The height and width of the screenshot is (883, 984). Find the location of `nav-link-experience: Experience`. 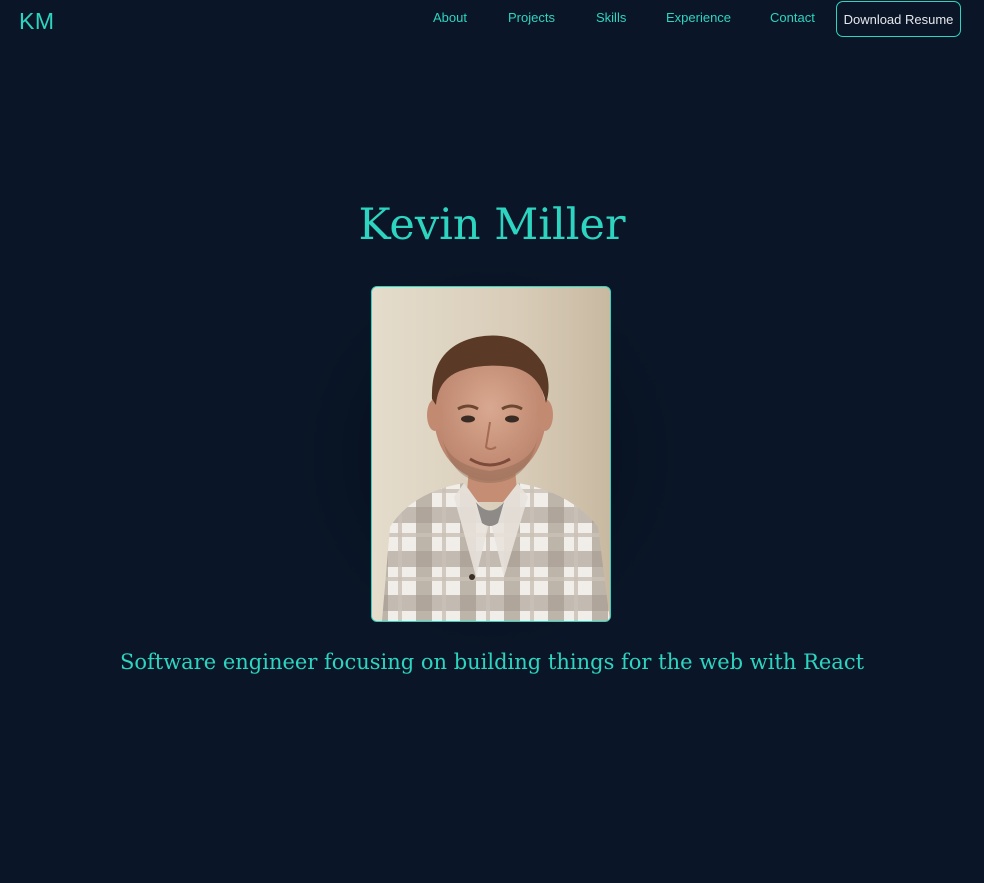

nav-link-experience: Experience is located at coordinates (698, 17).